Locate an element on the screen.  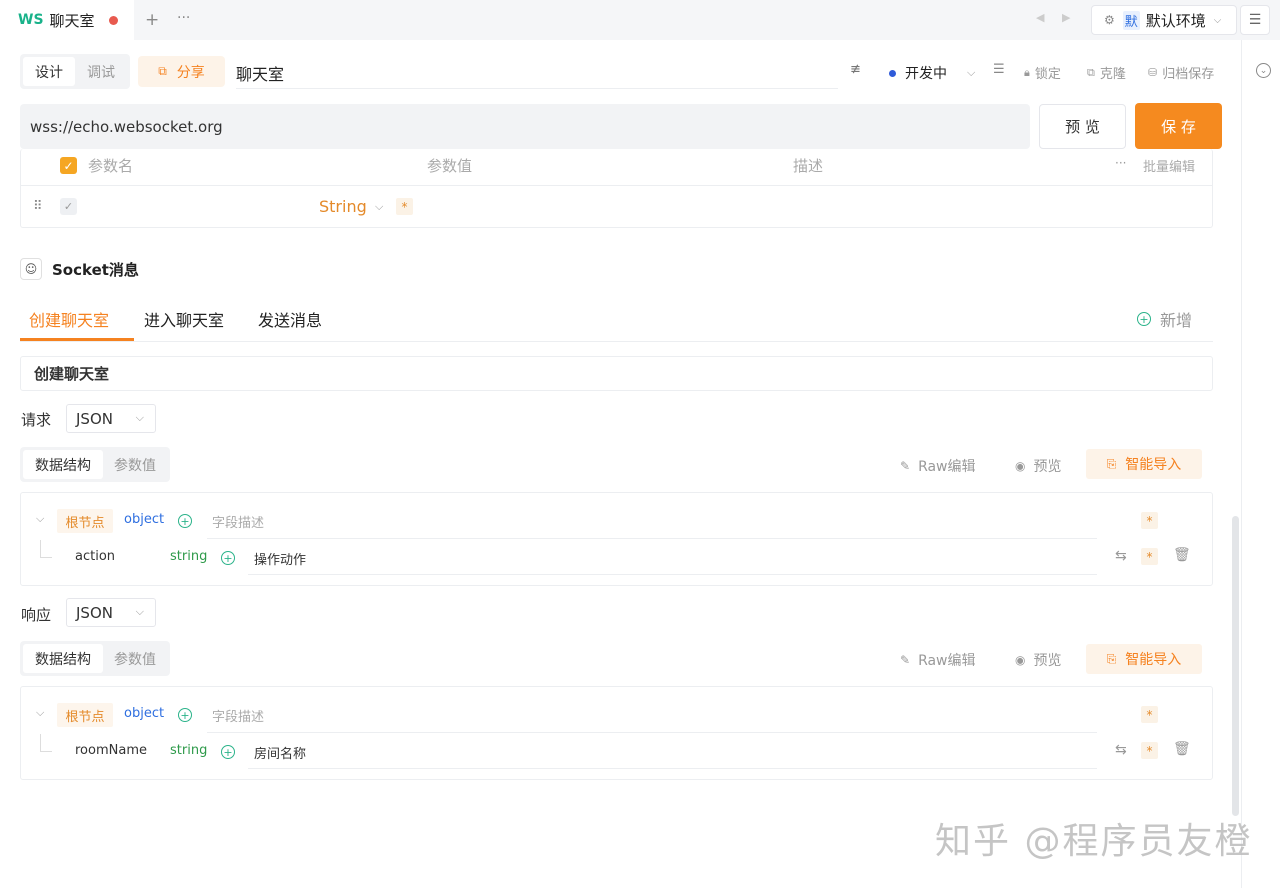
next-tab-icon: ▶ is located at coordinates (1066, 17).